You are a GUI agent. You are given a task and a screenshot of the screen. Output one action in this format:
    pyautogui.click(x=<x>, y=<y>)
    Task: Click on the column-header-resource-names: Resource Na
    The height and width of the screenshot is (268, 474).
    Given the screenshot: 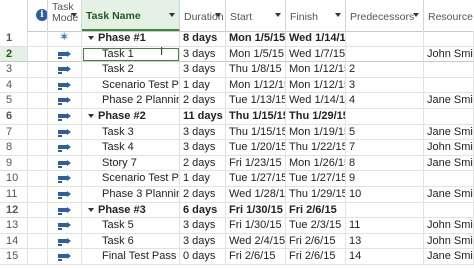 What is the action you would take?
    pyautogui.click(x=449, y=15)
    